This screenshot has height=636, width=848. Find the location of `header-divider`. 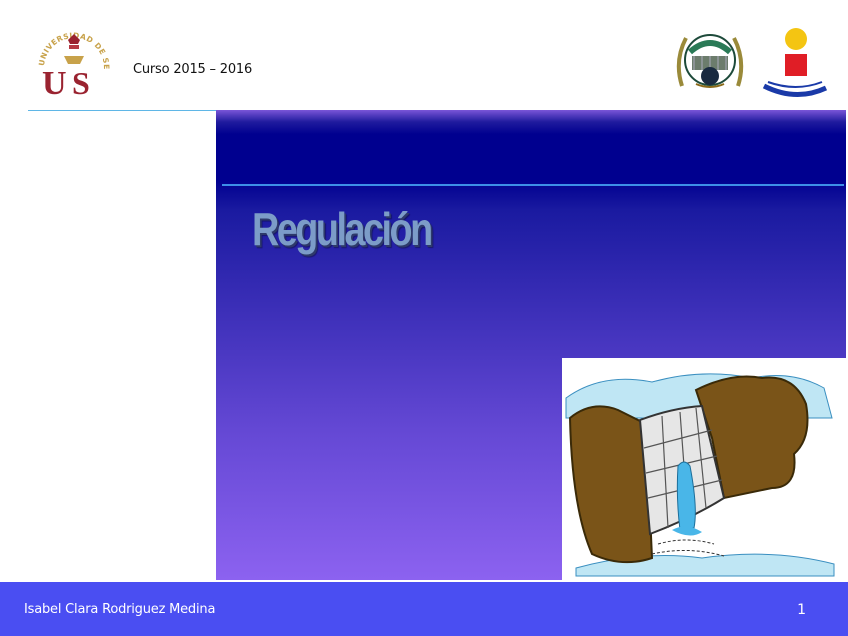

header-divider is located at coordinates (124, 110).